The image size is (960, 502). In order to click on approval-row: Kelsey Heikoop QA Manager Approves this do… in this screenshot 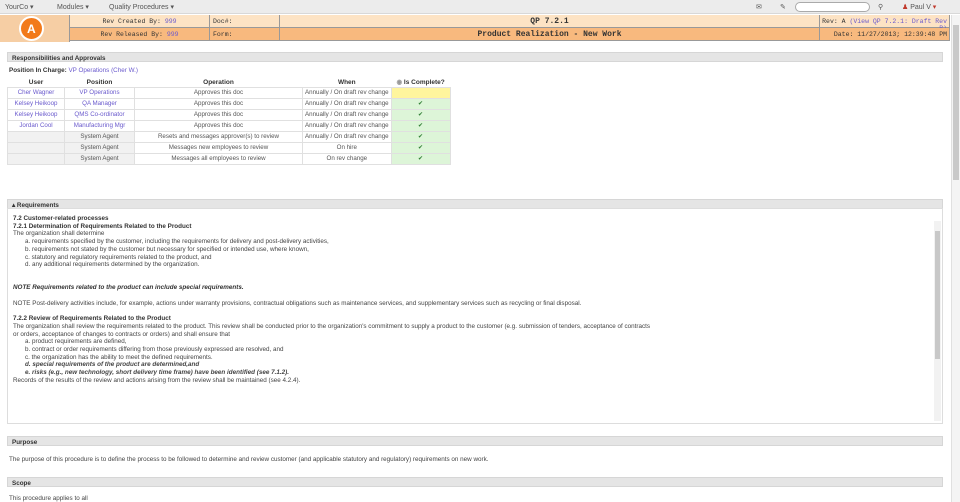, I will do `click(229, 103)`.